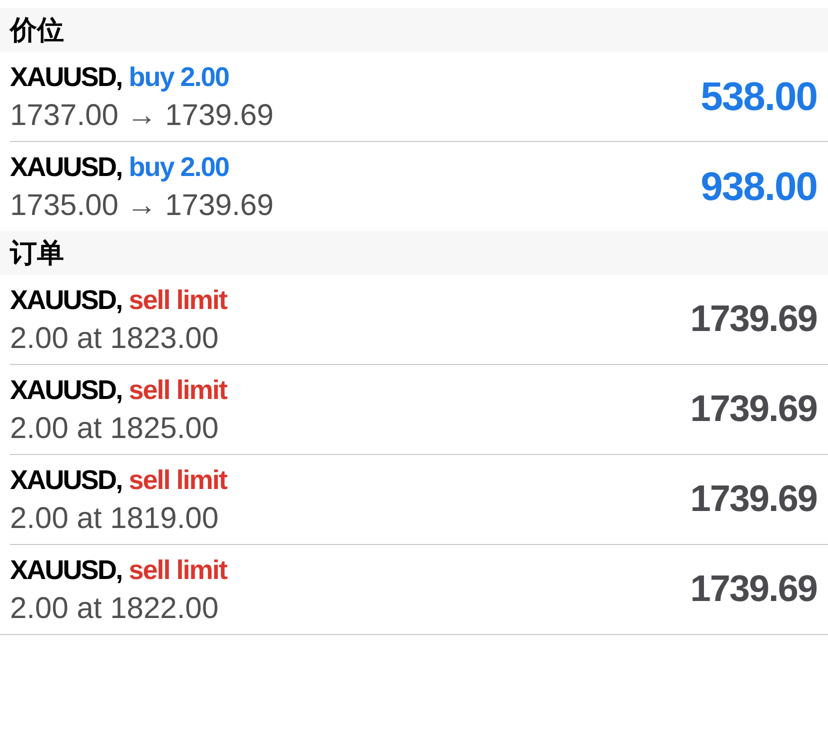 Image resolution: width=828 pixels, height=753 pixels. What do you see at coordinates (142, 206) in the screenshot?
I see `trade-detail: 1735.00 → 1739.69` at bounding box center [142, 206].